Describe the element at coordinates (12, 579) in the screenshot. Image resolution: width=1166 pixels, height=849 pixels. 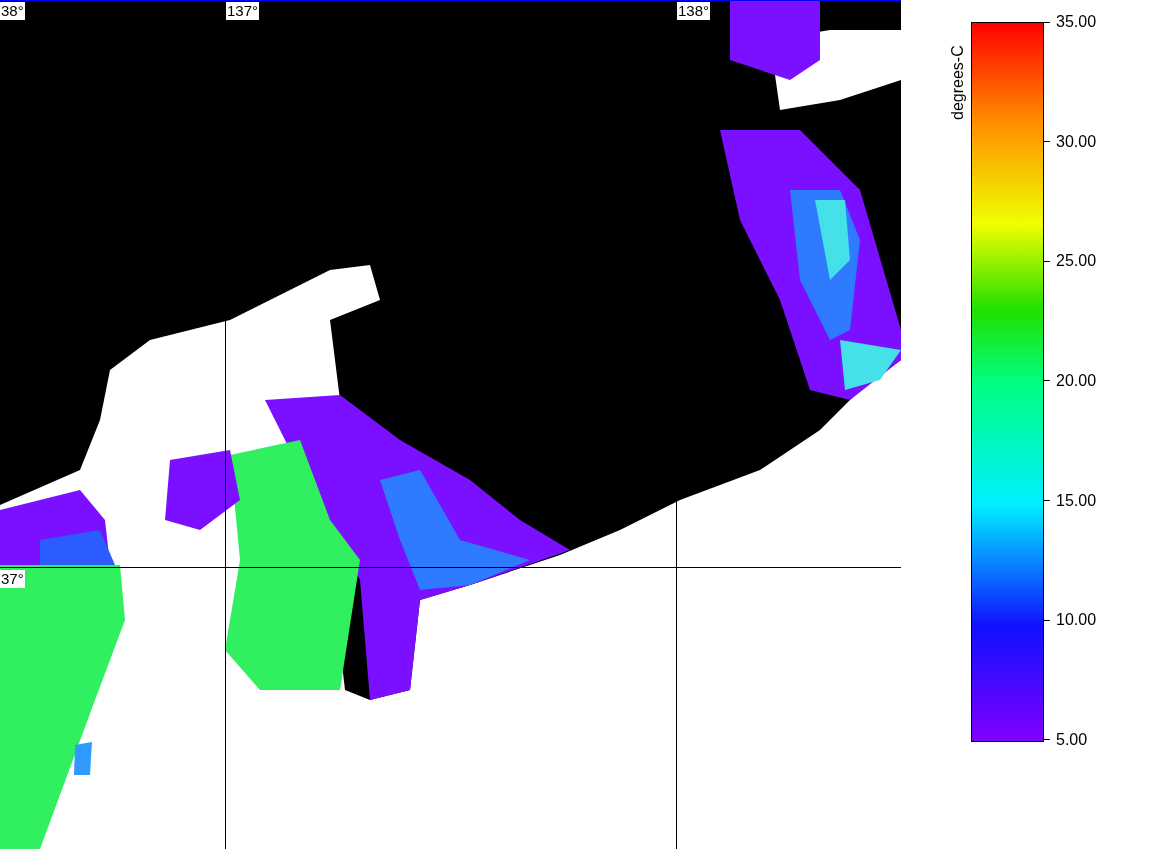
I see `latitude-label: 37°` at that location.